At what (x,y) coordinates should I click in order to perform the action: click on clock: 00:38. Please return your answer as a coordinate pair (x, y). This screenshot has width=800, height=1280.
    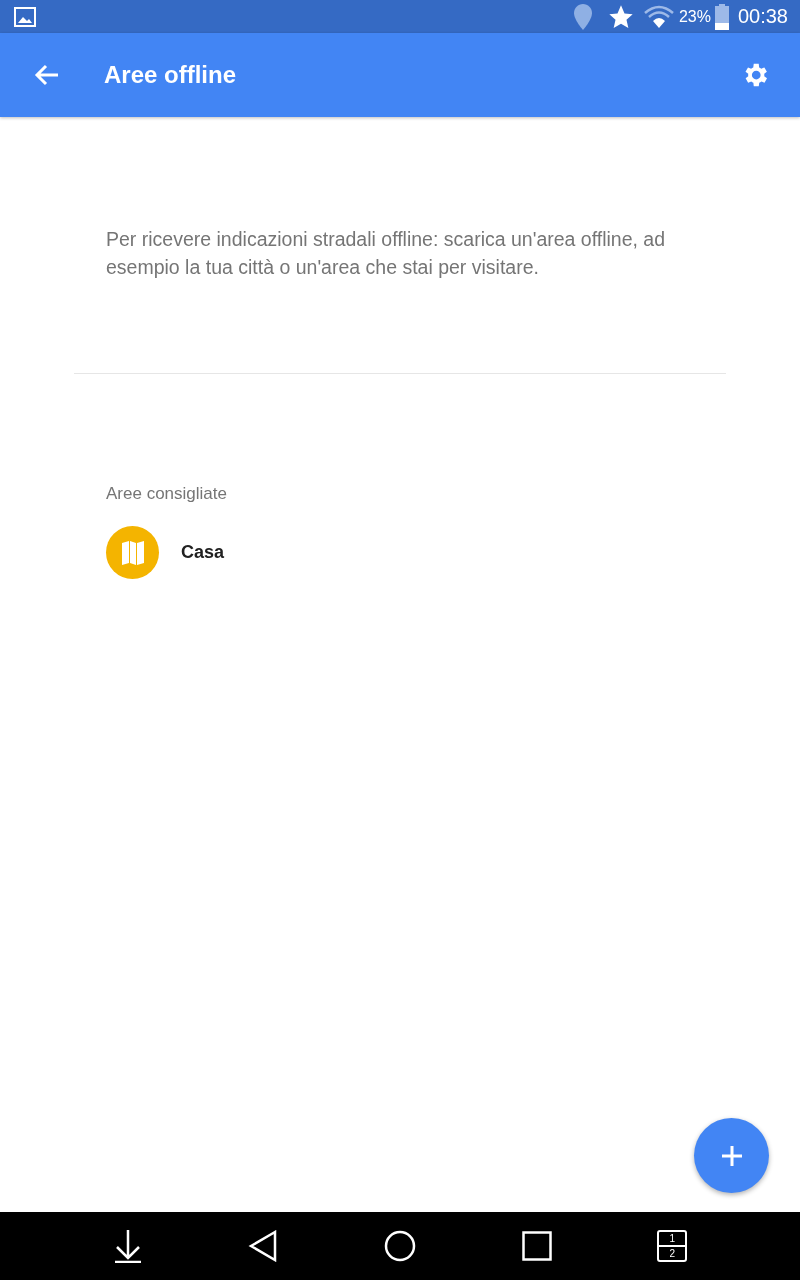
    Looking at the image, I should click on (762, 16).